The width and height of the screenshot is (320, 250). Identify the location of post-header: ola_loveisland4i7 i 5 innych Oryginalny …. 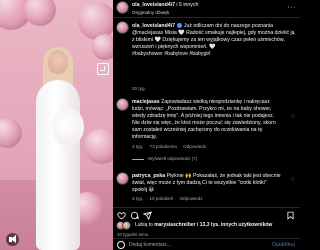
(206, 9).